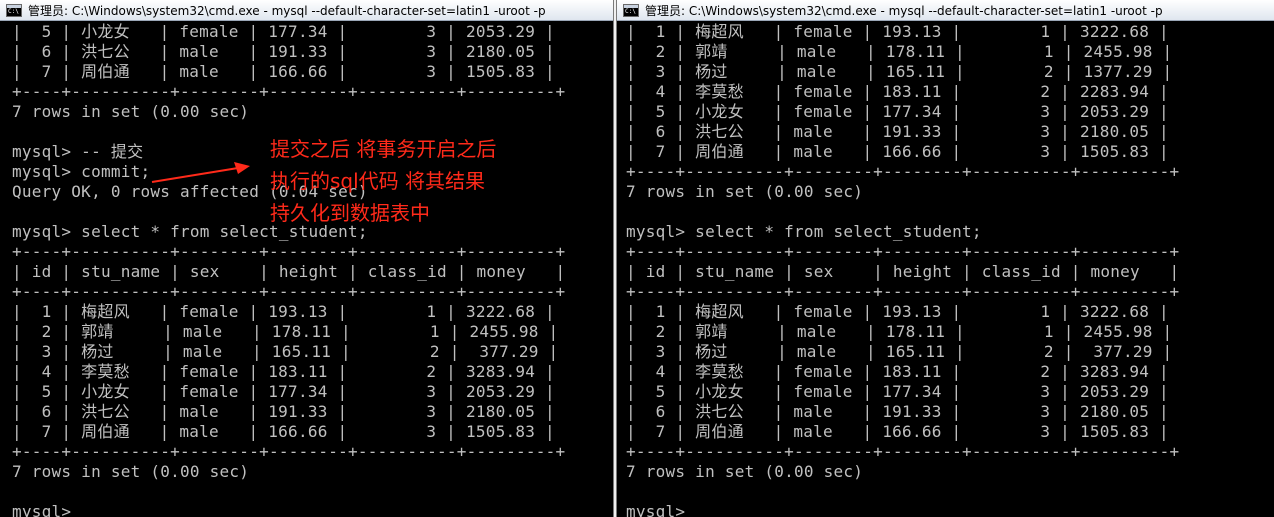 This screenshot has width=1274, height=517. I want to click on annotation-line-1: 提交之后 将事务开启之后, so click(383, 149).